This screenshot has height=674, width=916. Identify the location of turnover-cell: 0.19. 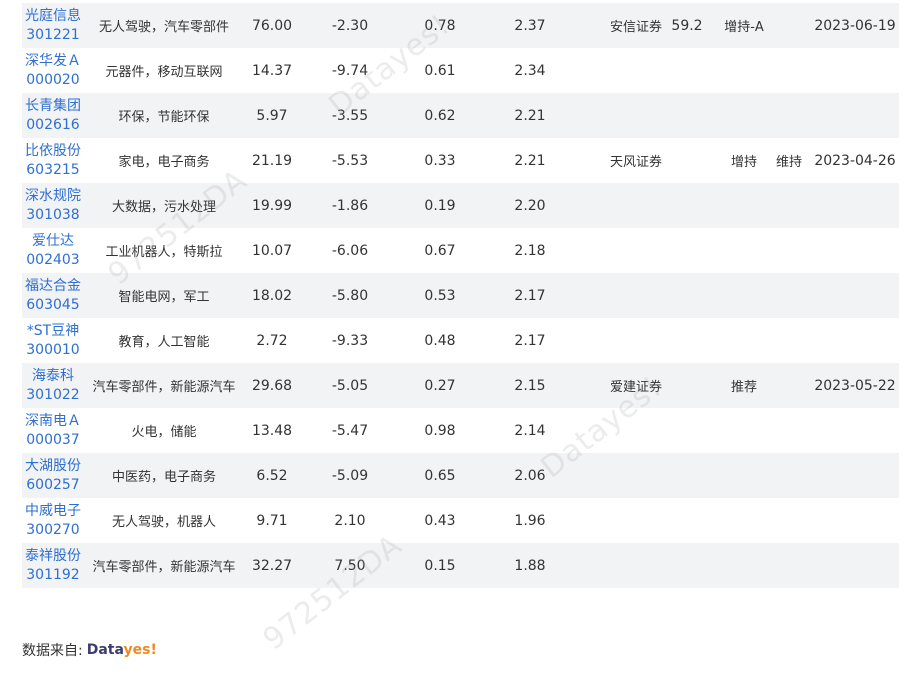
(440, 205).